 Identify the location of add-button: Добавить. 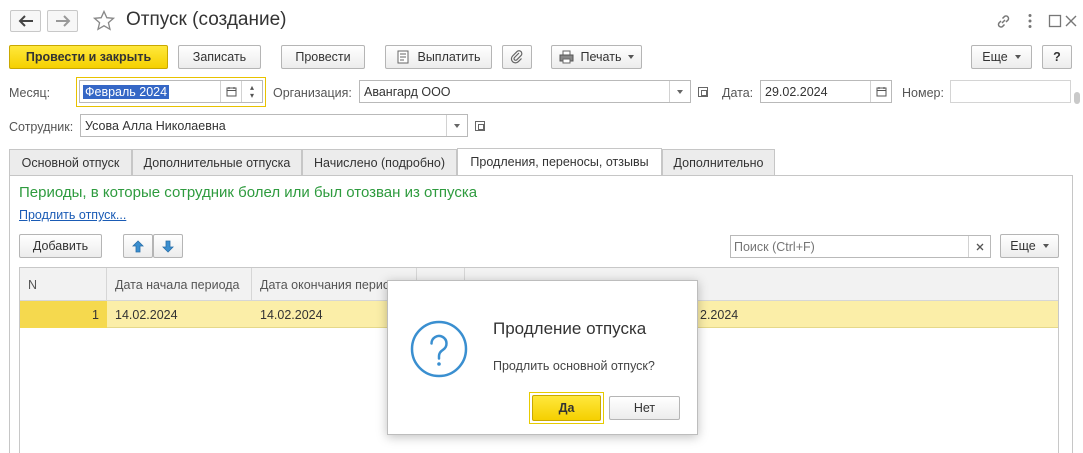
(60, 246).